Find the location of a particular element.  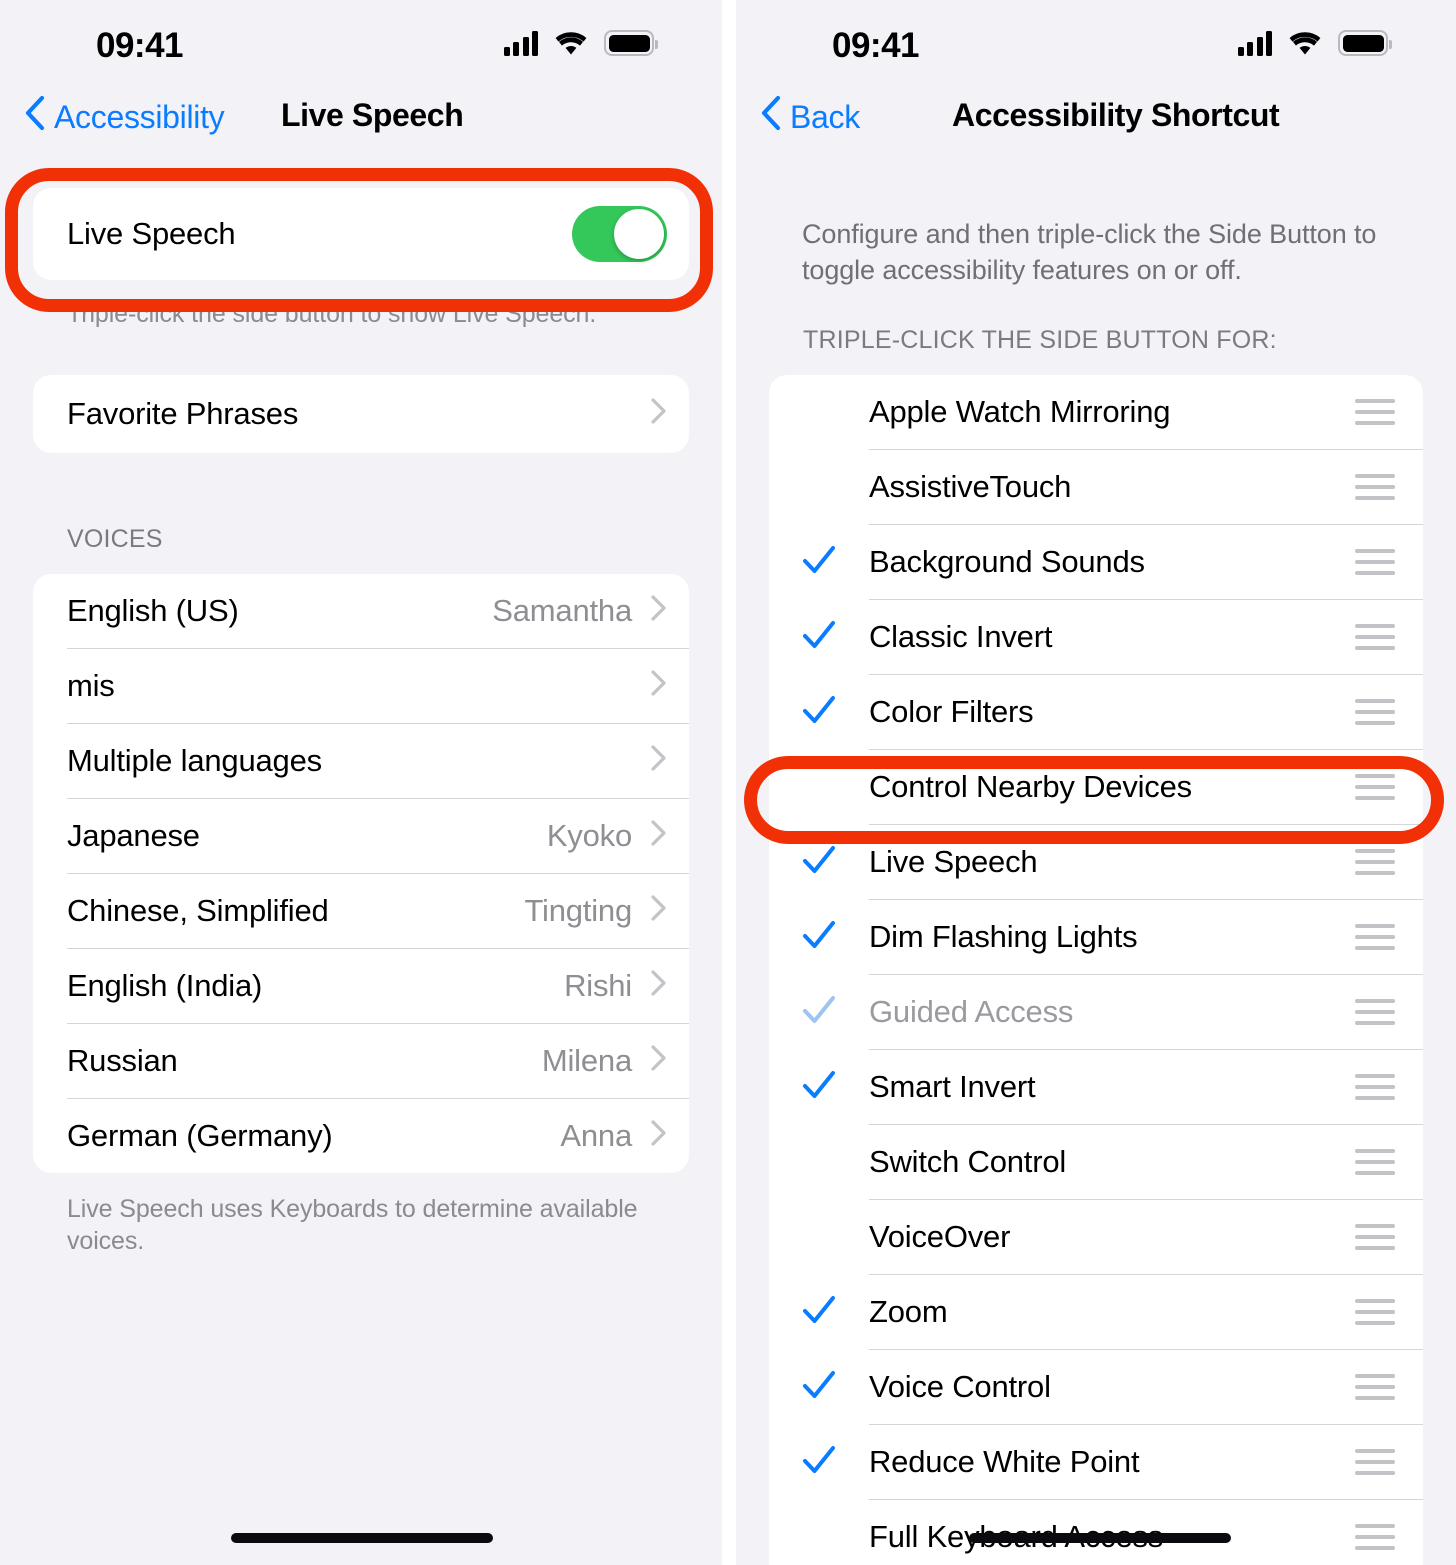

shortcut-label: Zoom is located at coordinates (908, 1312).